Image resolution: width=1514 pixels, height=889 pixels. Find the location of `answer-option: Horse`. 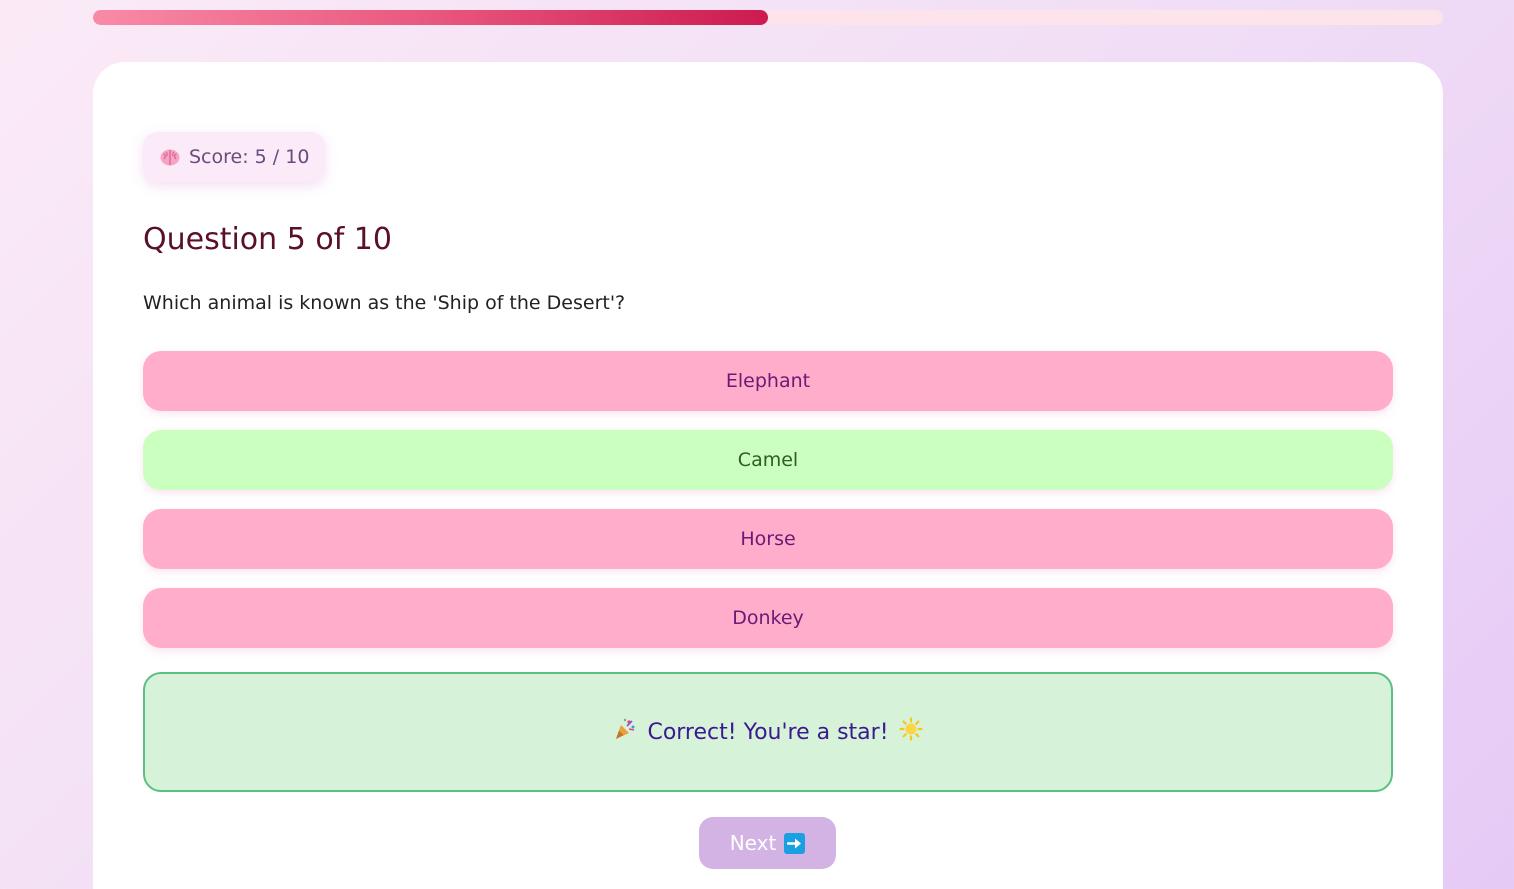

answer-option: Horse is located at coordinates (768, 539).